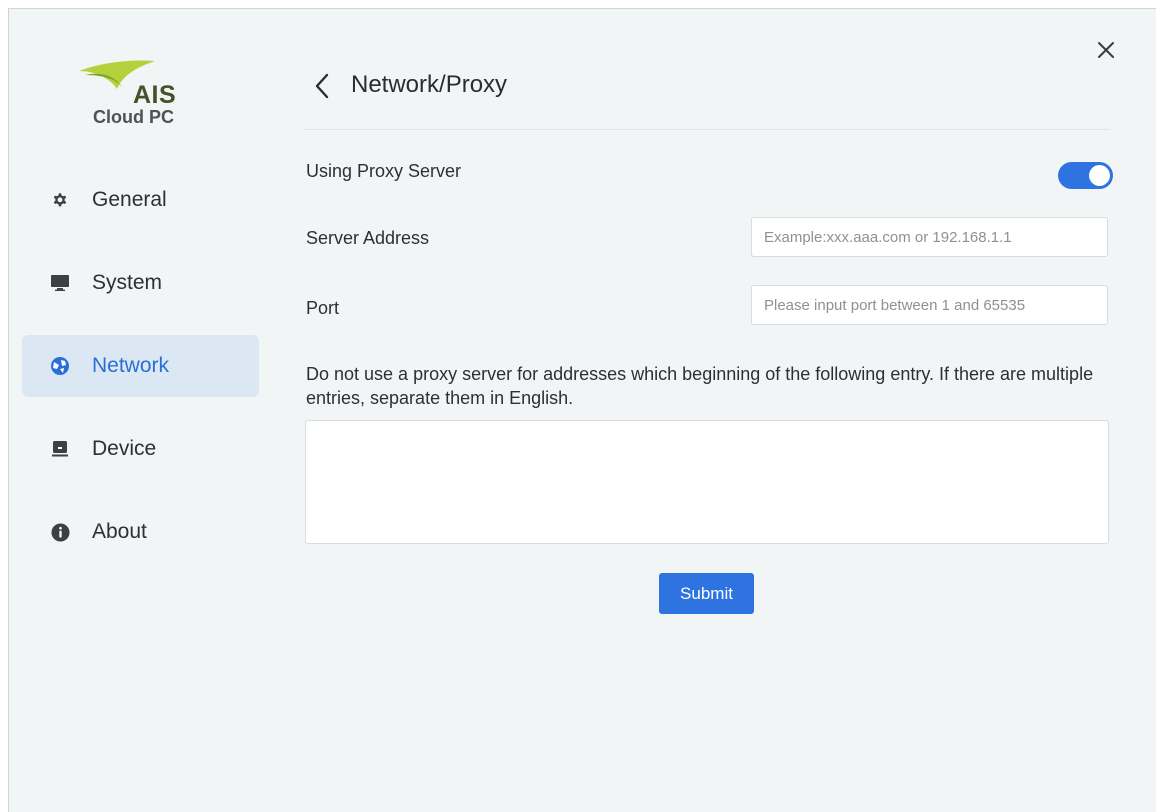  What do you see at coordinates (929, 305) in the screenshot?
I see `port-input` at bounding box center [929, 305].